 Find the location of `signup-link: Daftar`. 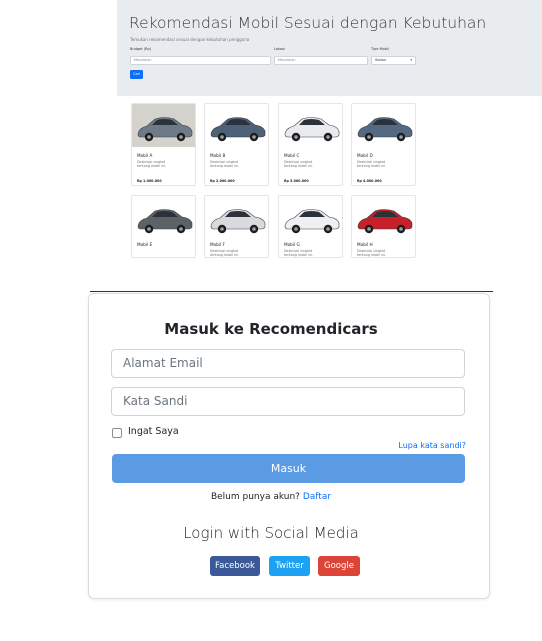

signup-link: Daftar is located at coordinates (317, 497).